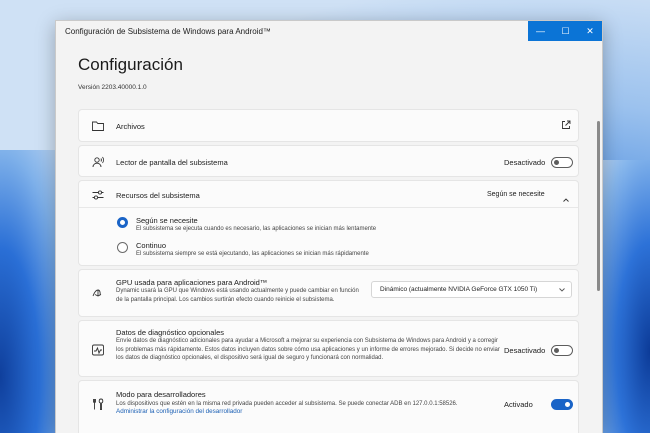 The image size is (650, 433). What do you see at coordinates (98, 293) in the screenshot?
I see `gpu-icon` at bounding box center [98, 293].